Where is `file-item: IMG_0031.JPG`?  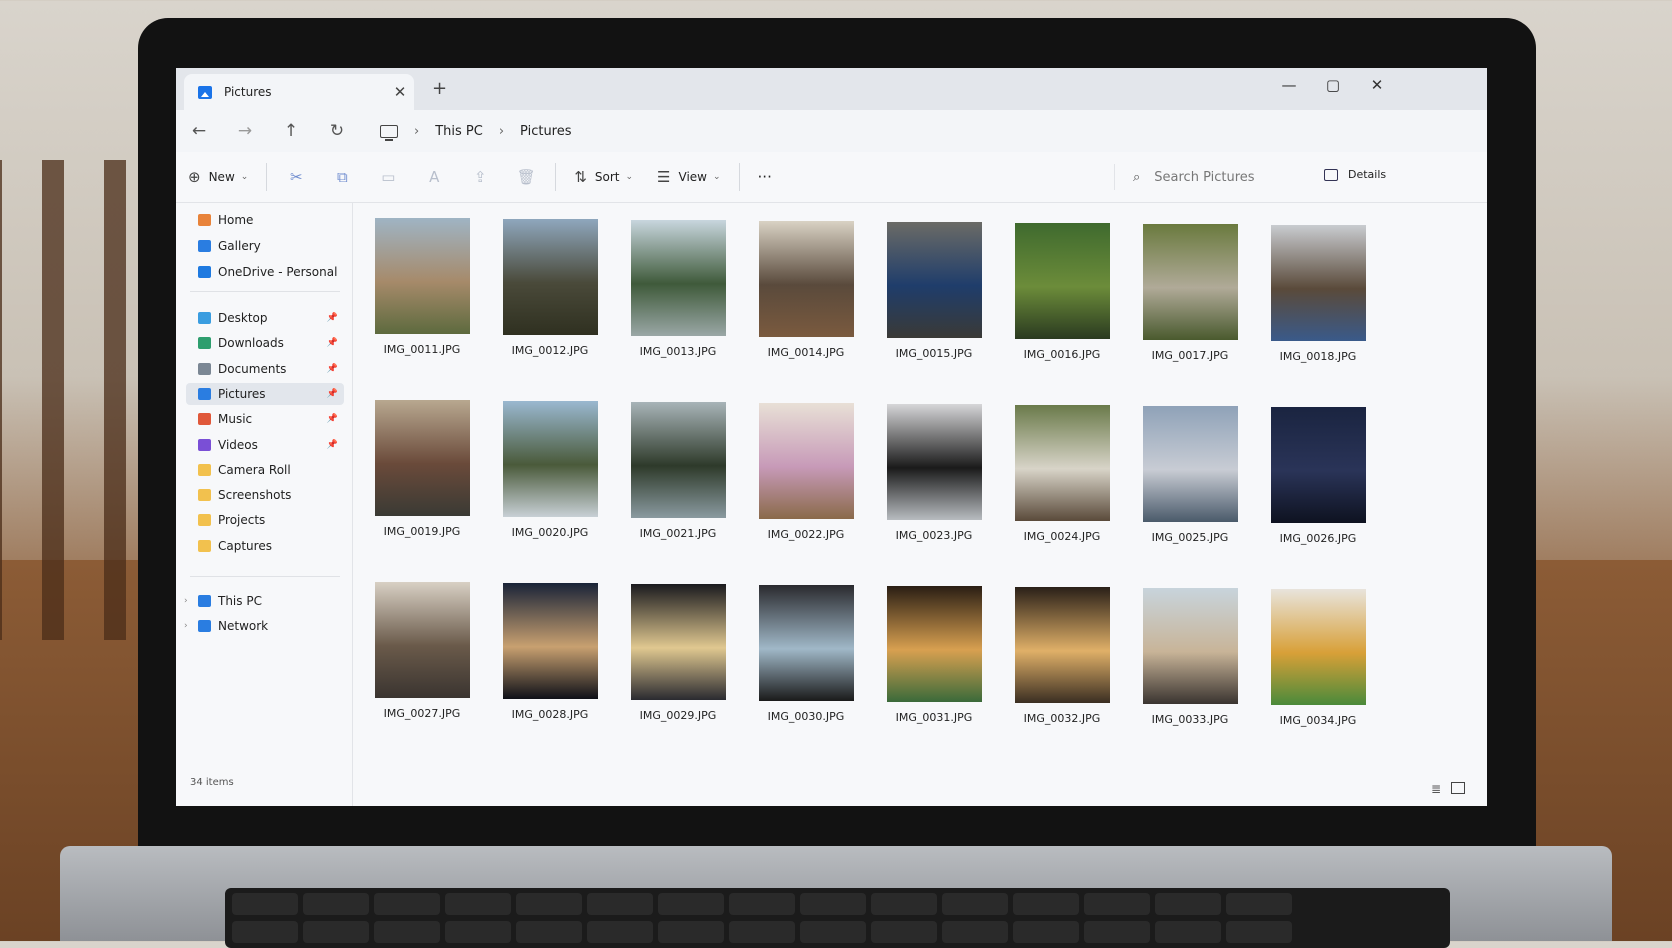 file-item: IMG_0031.JPG is located at coordinates (934, 671).